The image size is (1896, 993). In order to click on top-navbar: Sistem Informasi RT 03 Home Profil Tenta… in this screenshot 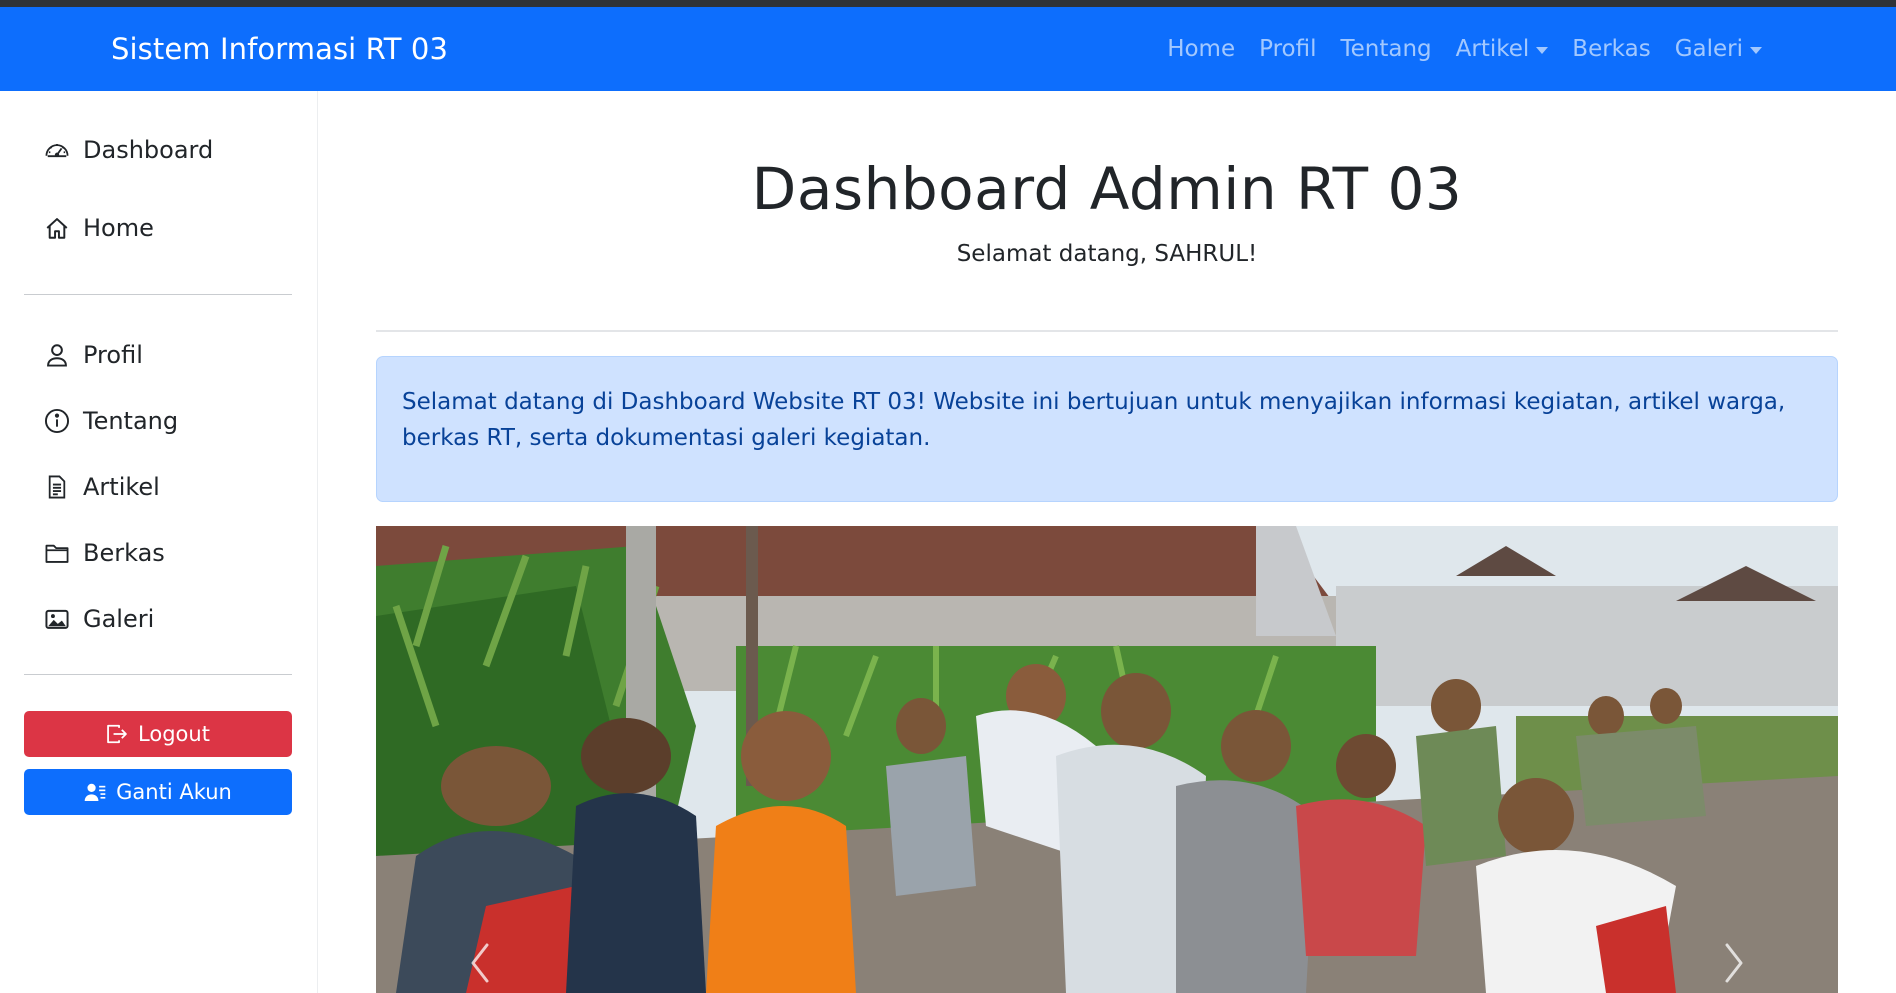, I will do `click(948, 49)`.